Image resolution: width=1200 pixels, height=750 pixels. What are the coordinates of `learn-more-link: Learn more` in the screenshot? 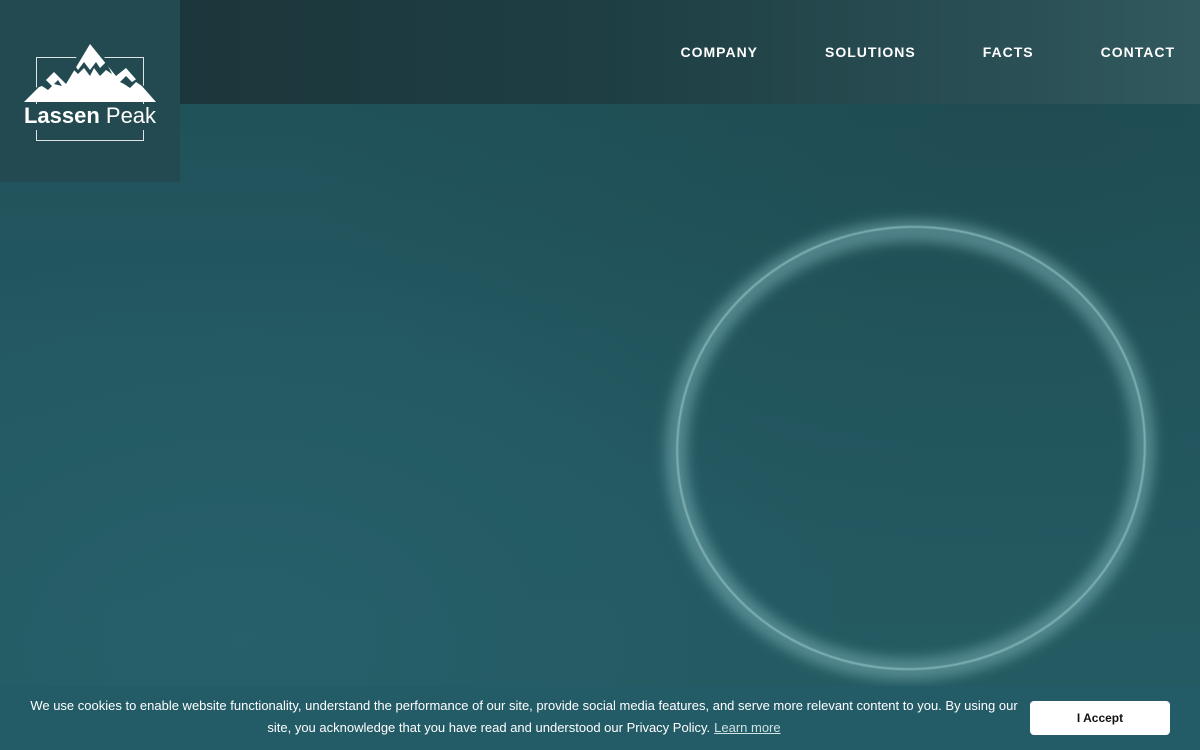 It's located at (747, 727).